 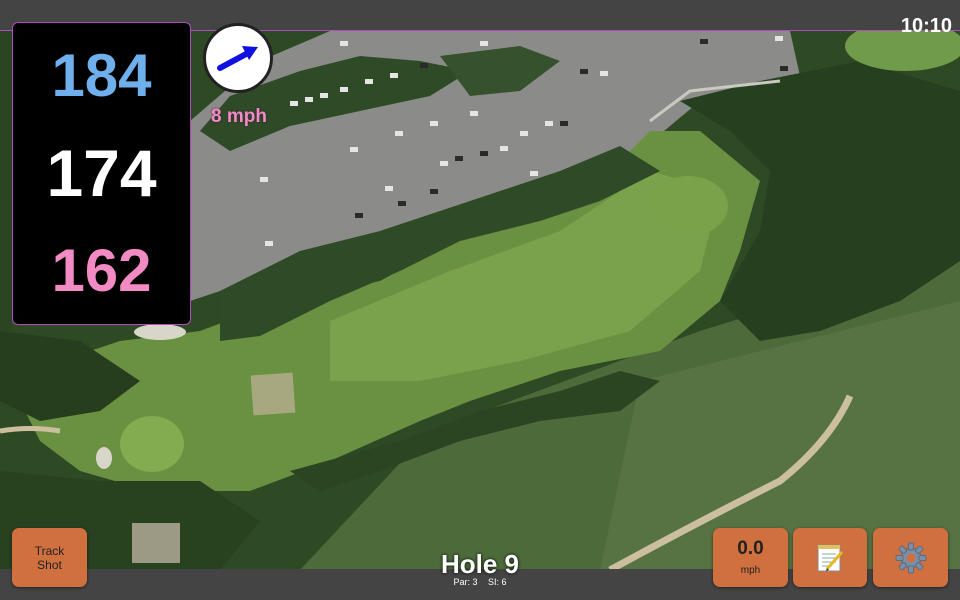 I want to click on wind-speed-unit: mph, so click(x=750, y=570).